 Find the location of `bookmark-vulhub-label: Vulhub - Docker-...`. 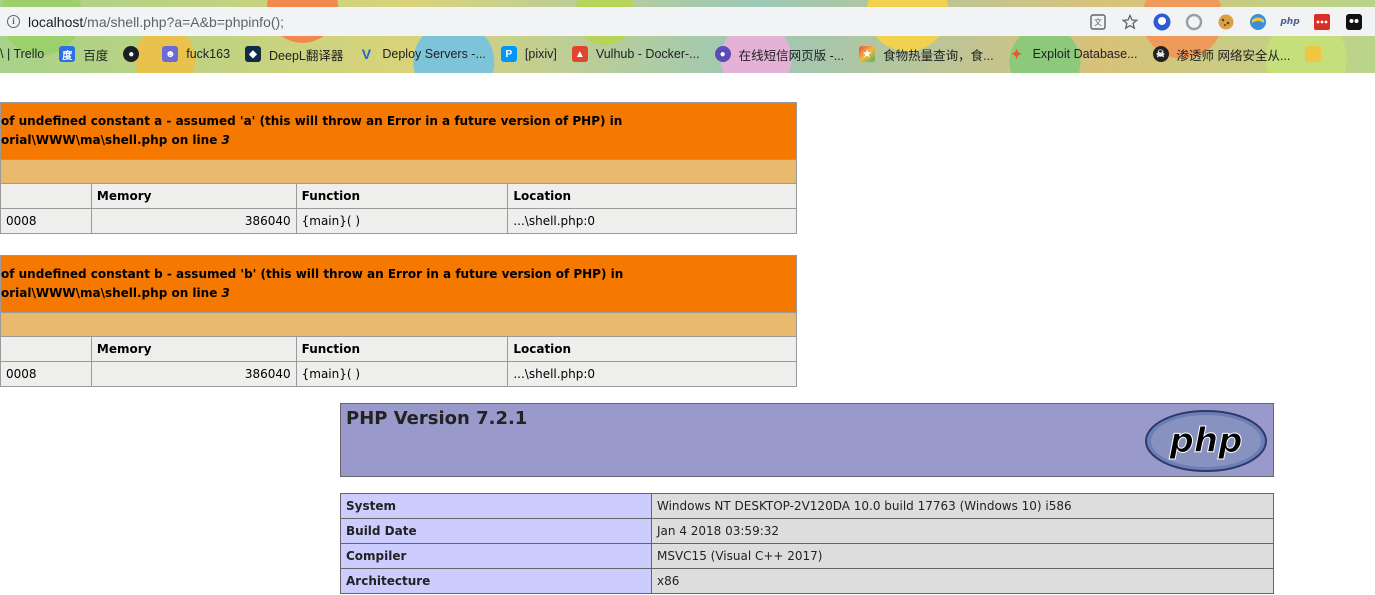

bookmark-vulhub-label: Vulhub - Docker-... is located at coordinates (647, 54).